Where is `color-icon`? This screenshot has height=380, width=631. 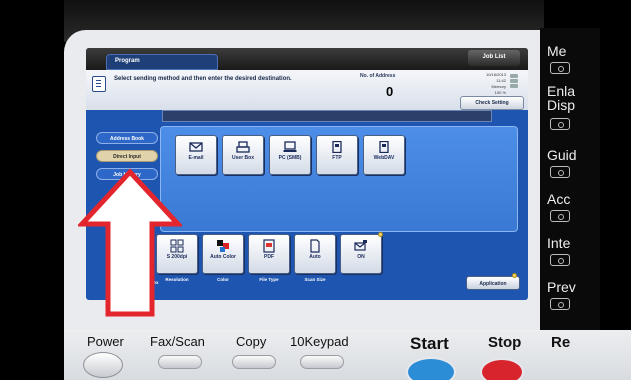
color-icon is located at coordinates (223, 246).